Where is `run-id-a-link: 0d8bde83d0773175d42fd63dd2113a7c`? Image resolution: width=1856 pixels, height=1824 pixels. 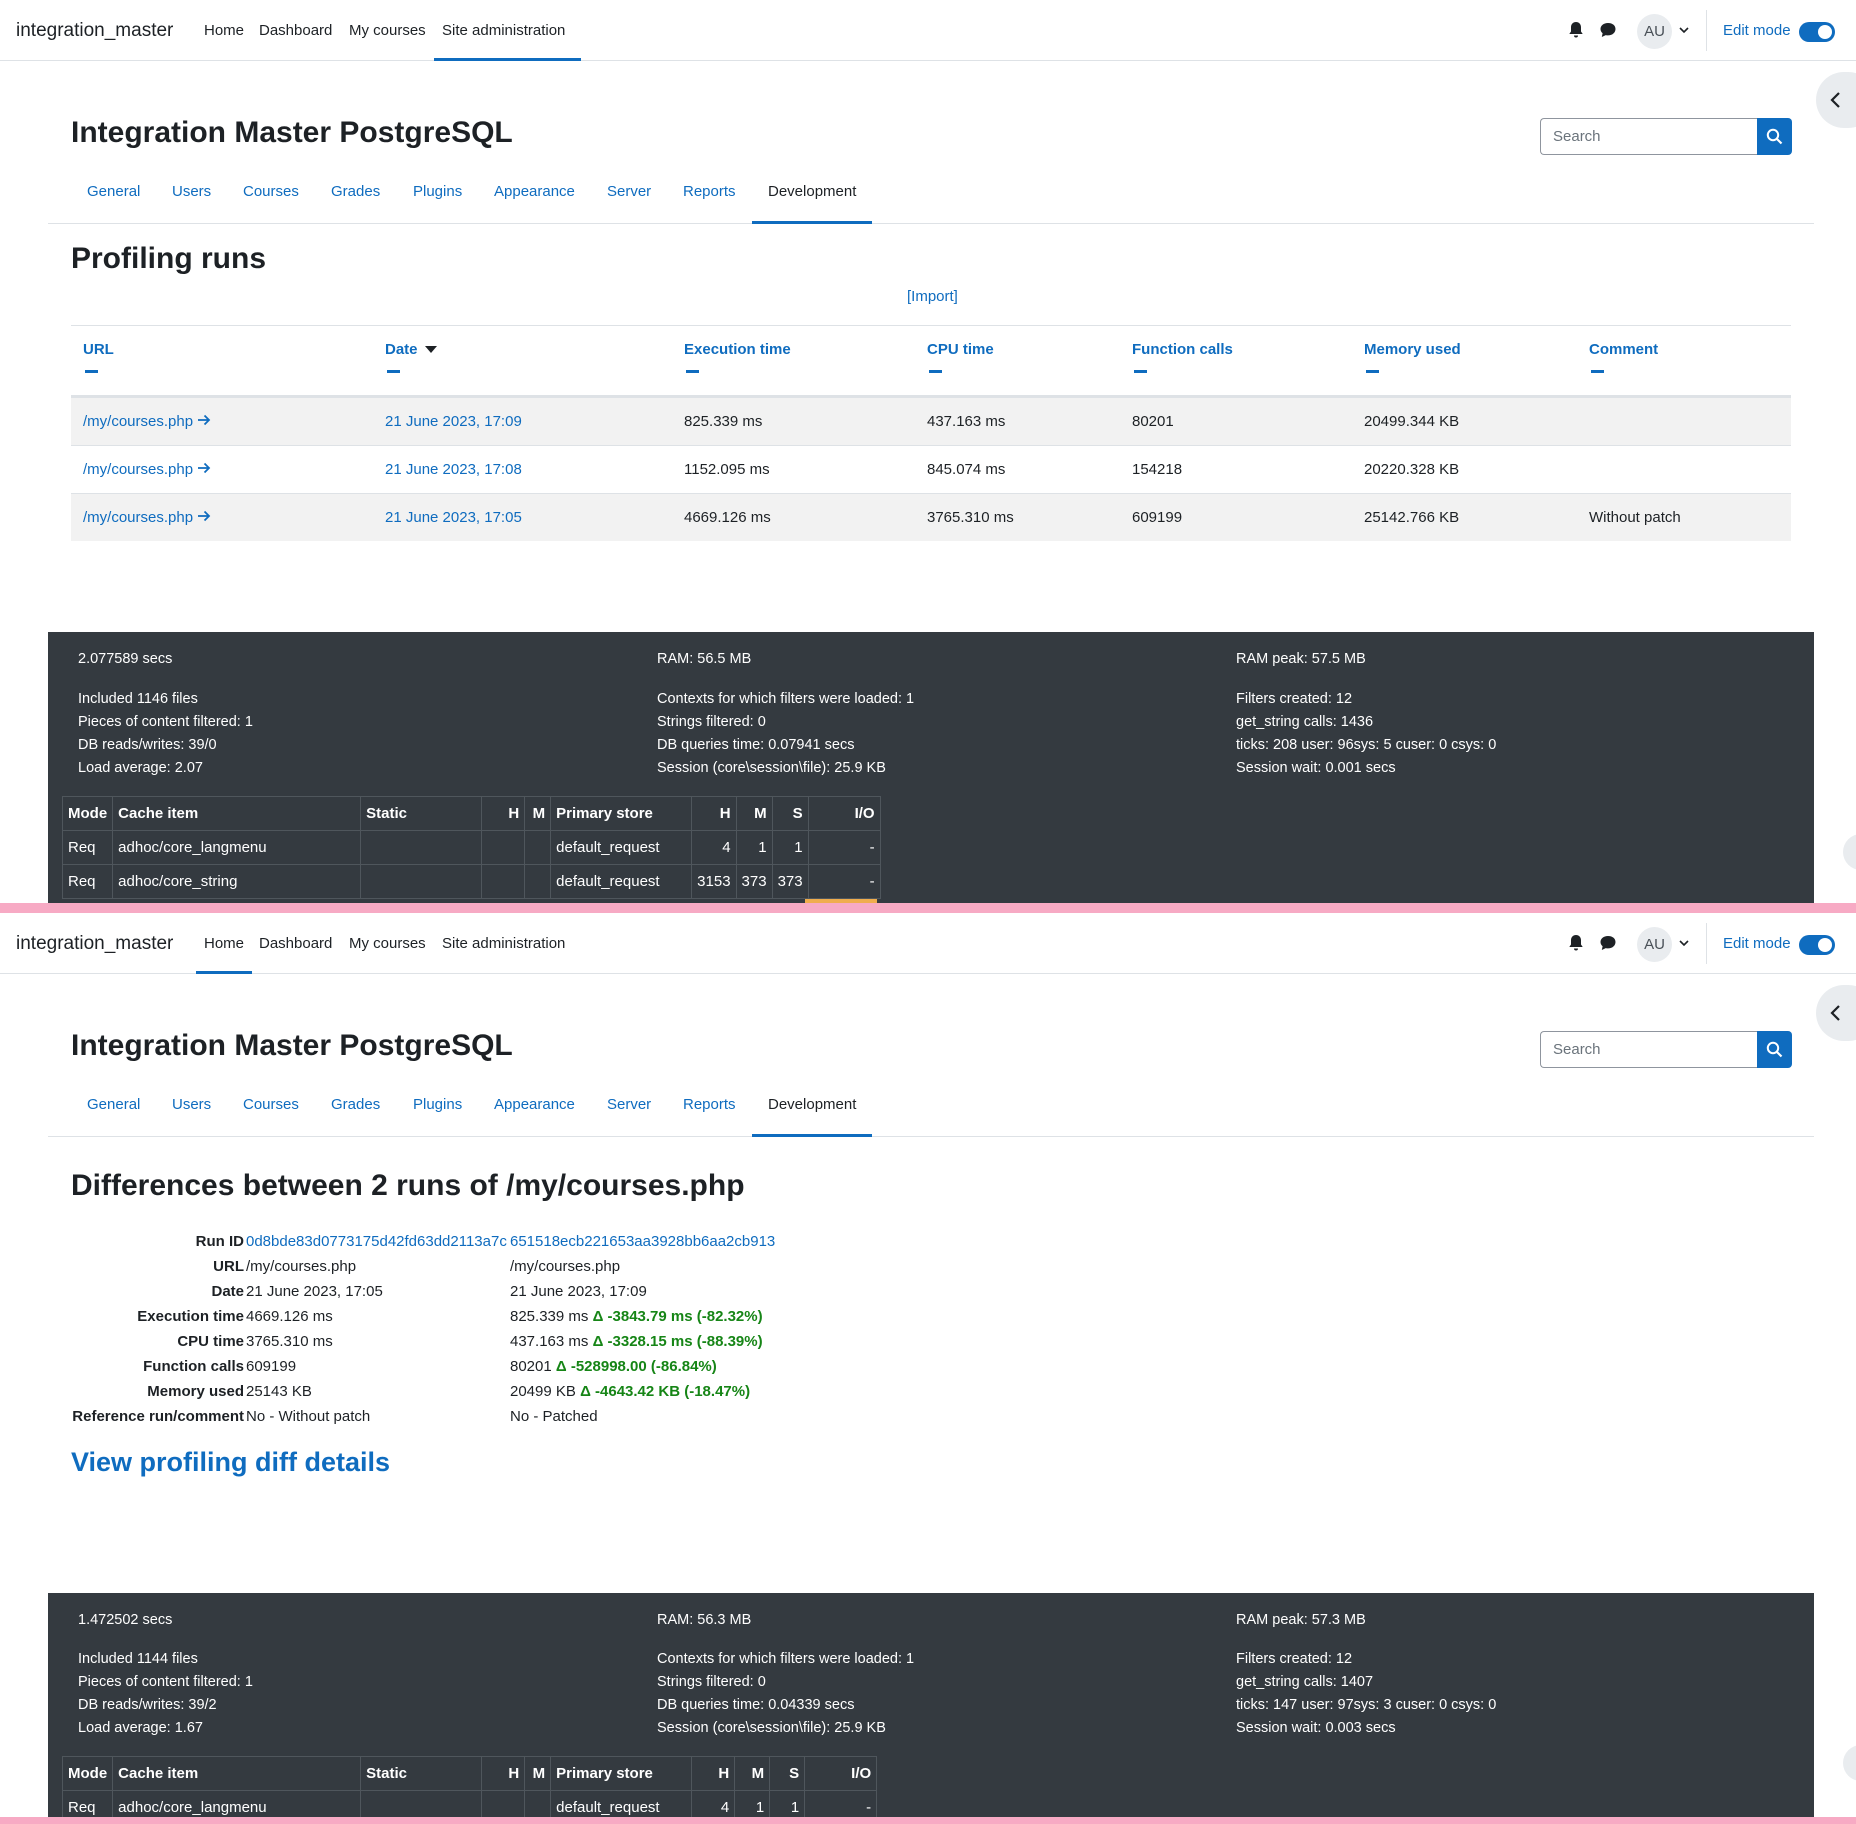 run-id-a-link: 0d8bde83d0773175d42fd63dd2113a7c is located at coordinates (376, 1241).